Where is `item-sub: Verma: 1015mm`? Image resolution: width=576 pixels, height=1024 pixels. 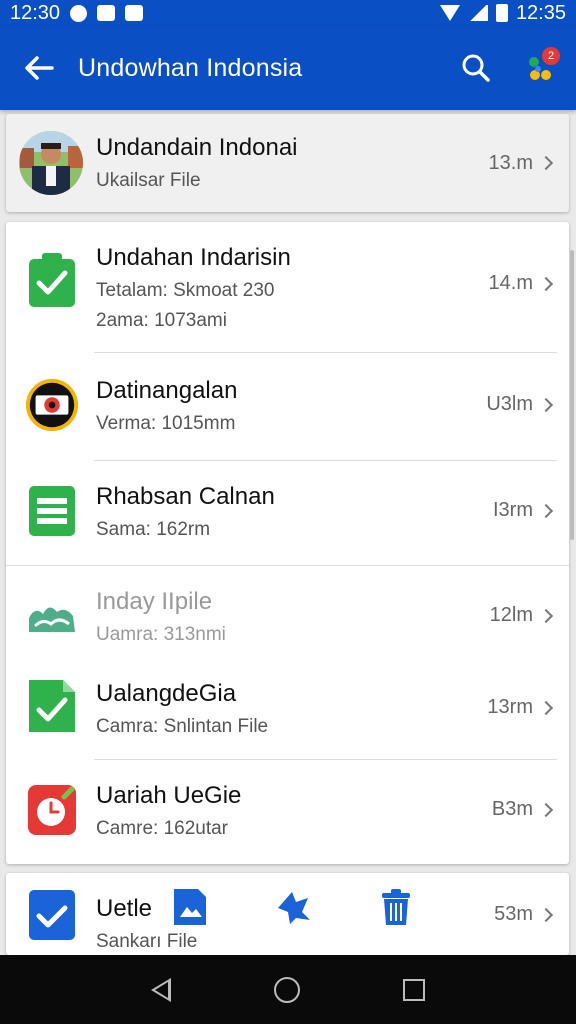 item-sub: Verma: 1015mm is located at coordinates (166, 423).